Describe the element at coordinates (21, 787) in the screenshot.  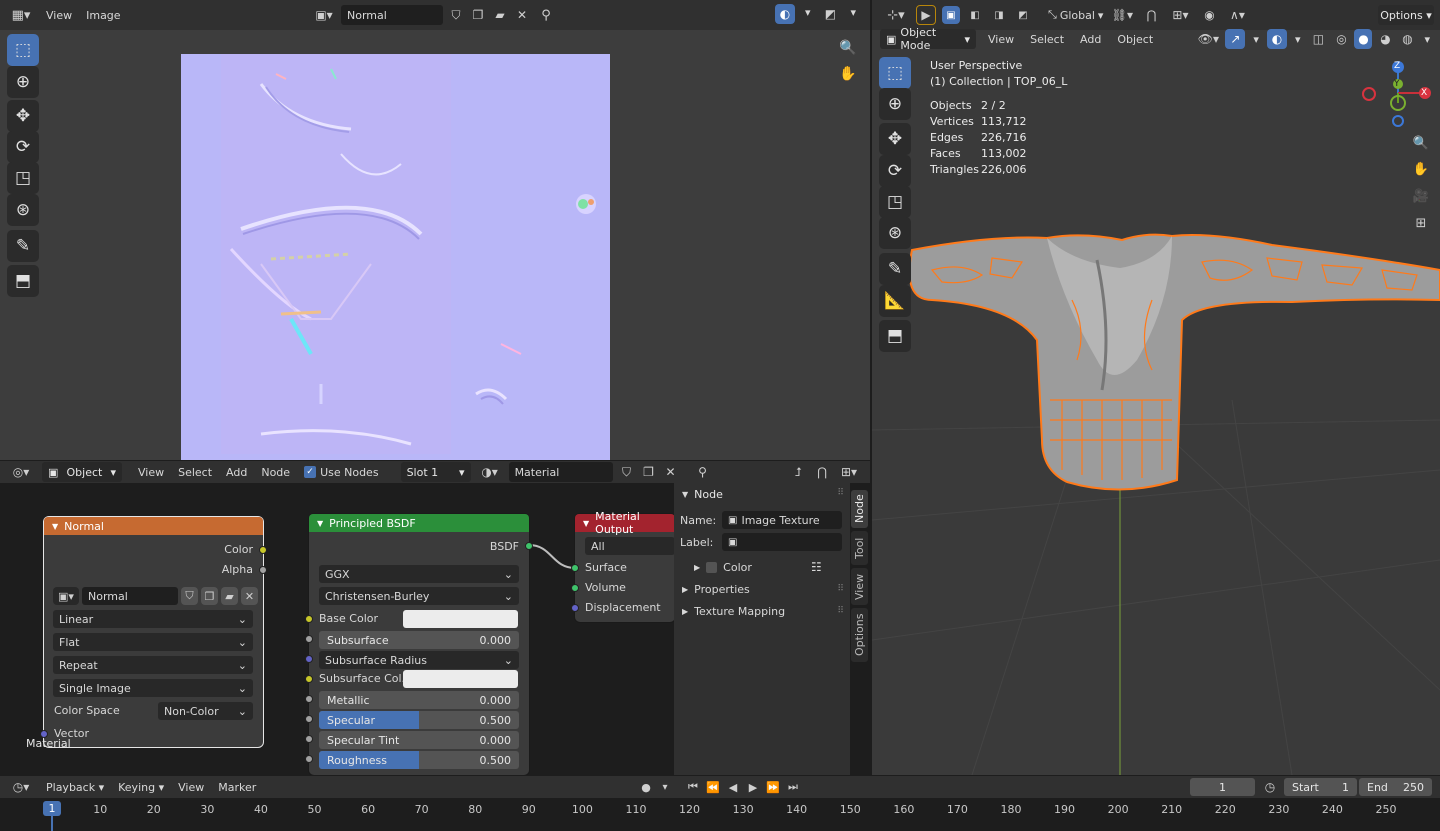
I see `timeline-editor-type-icon: ◷▾` at that location.